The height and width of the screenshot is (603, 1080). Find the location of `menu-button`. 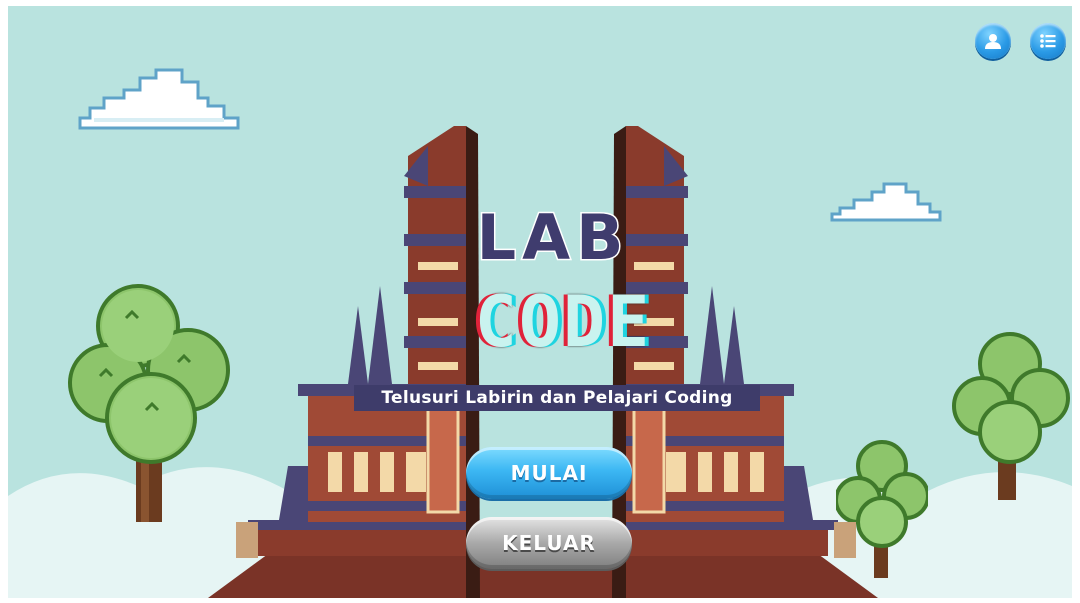

menu-button is located at coordinates (1048, 41).